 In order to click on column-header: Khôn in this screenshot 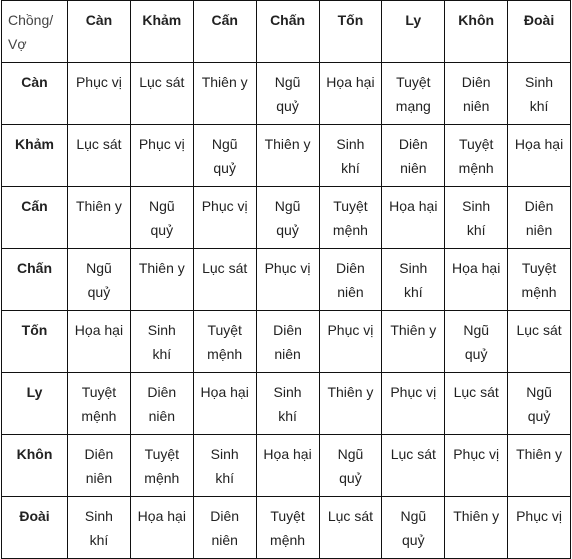, I will do `click(476, 31)`.